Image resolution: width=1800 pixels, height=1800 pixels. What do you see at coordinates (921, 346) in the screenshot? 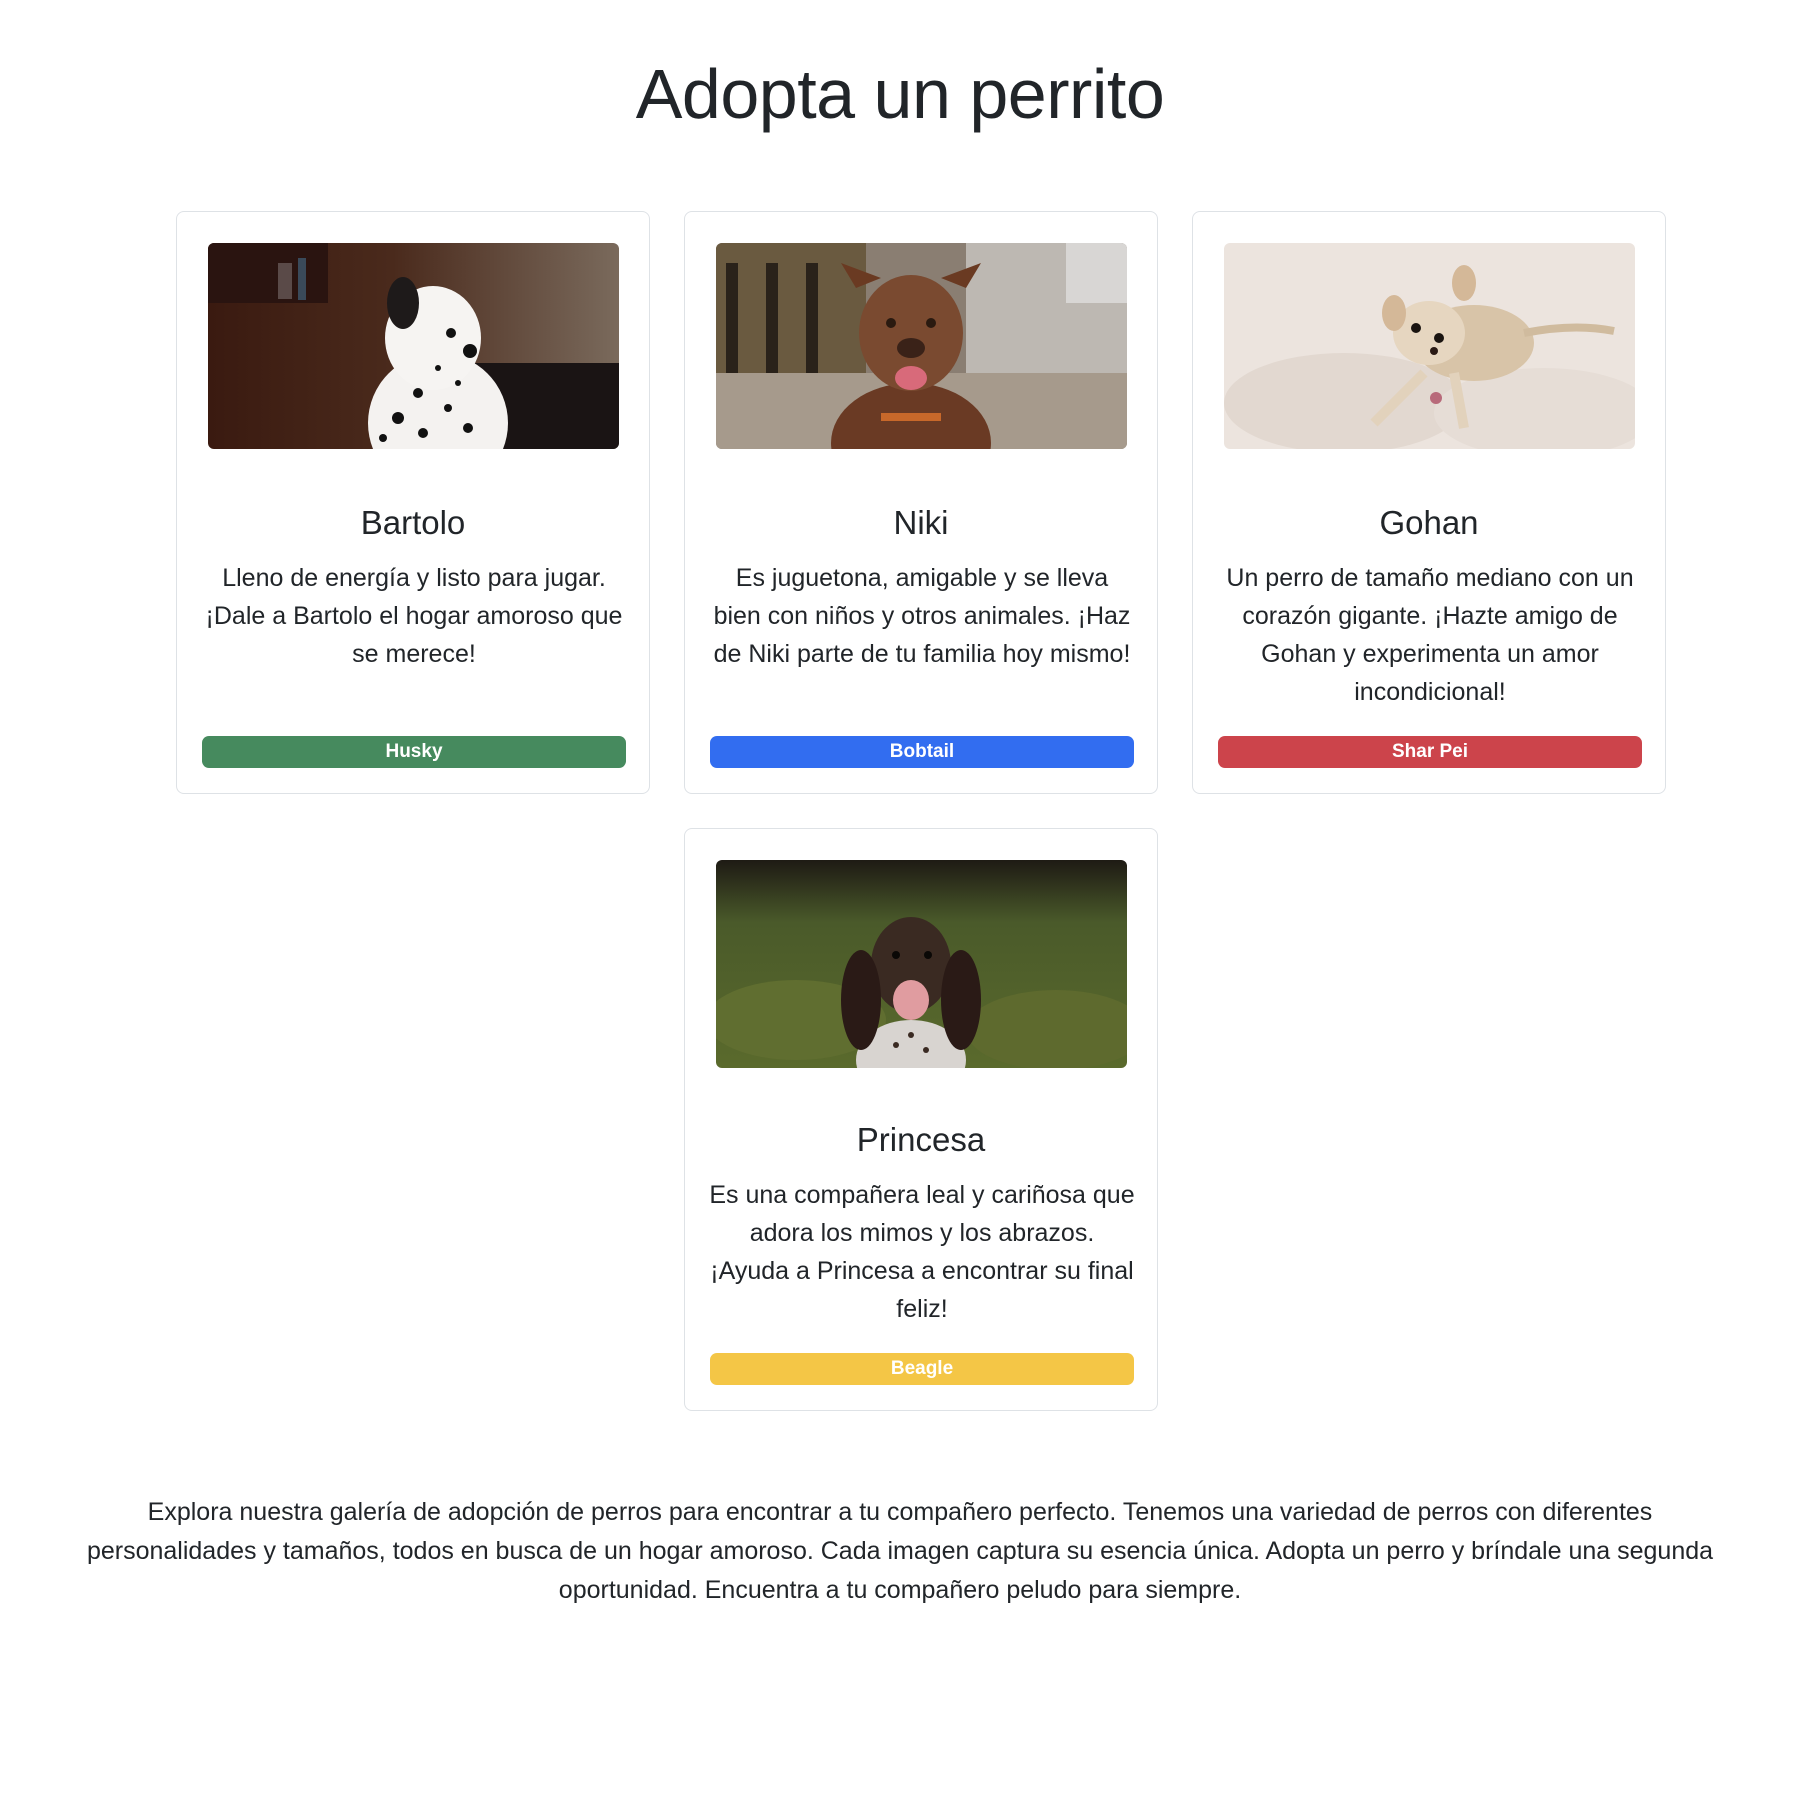
I see `brown-dog-photo` at bounding box center [921, 346].